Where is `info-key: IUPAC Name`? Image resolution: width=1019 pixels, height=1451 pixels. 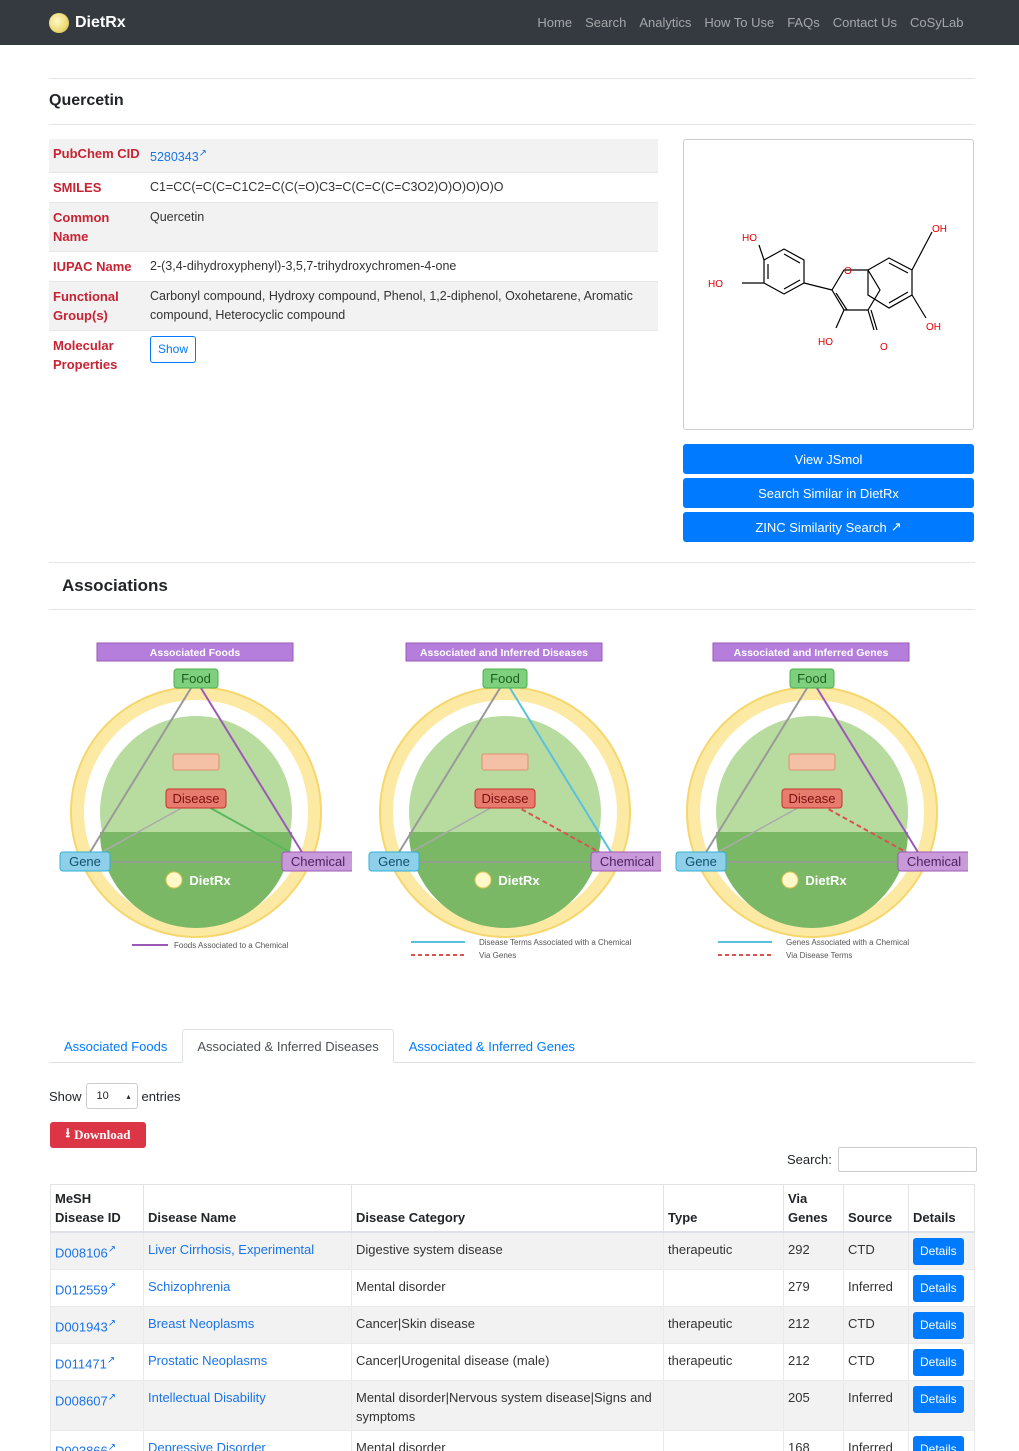
info-key: IUPAC Name is located at coordinates (92, 267).